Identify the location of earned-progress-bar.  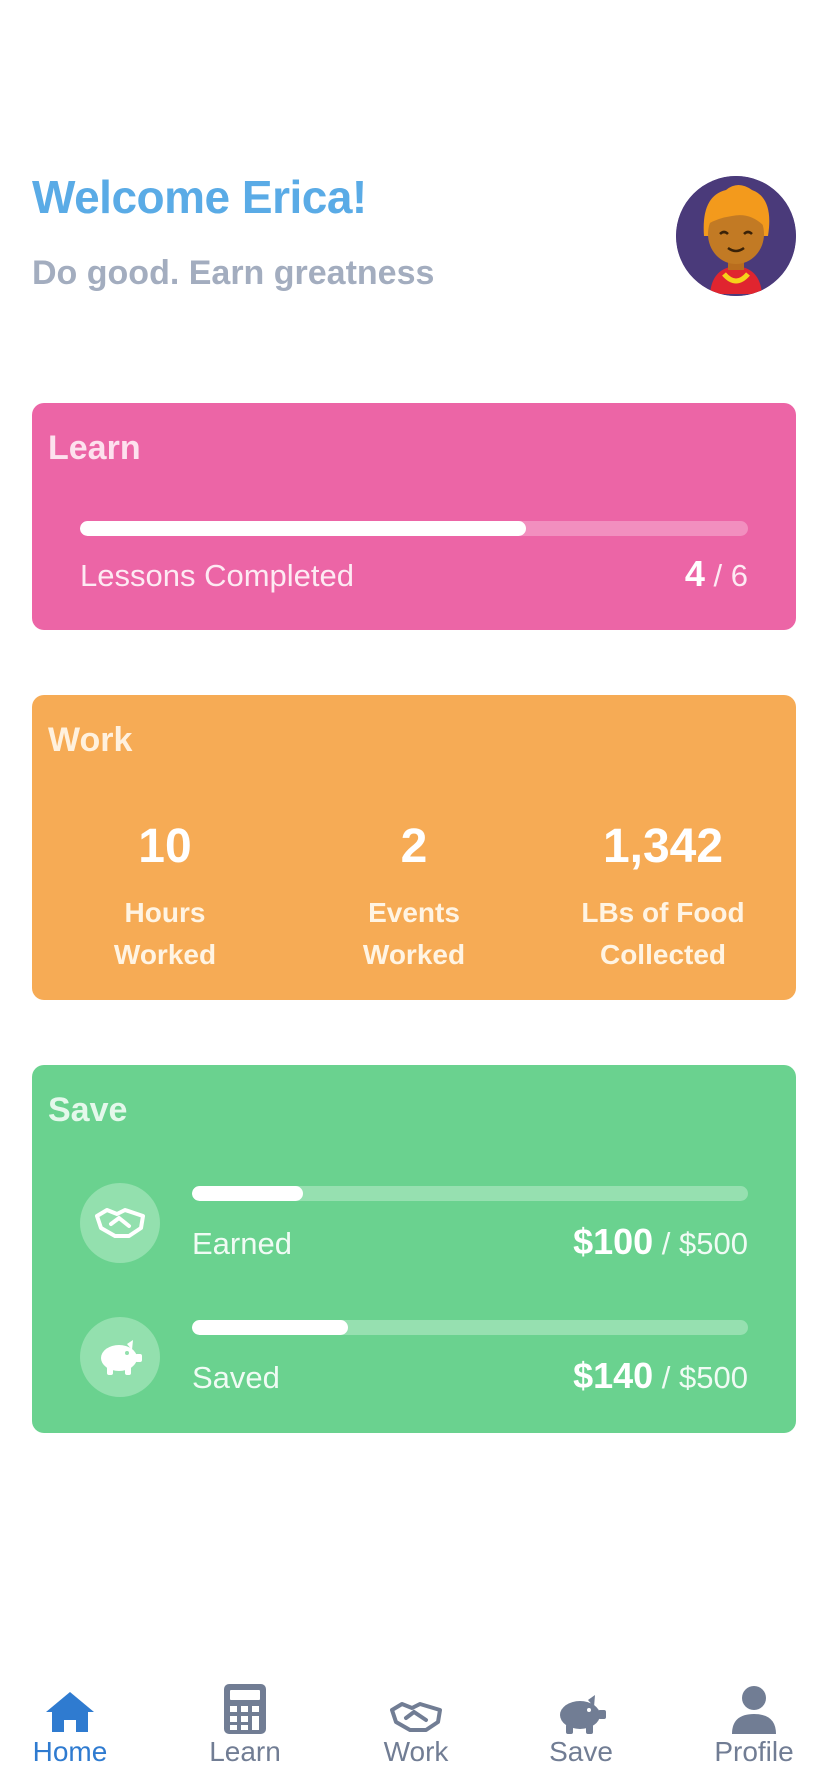
(470, 1193).